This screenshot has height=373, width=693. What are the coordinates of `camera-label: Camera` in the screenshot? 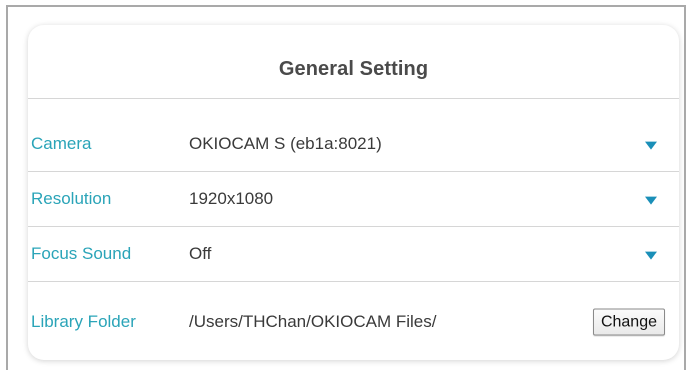 It's located at (61, 143).